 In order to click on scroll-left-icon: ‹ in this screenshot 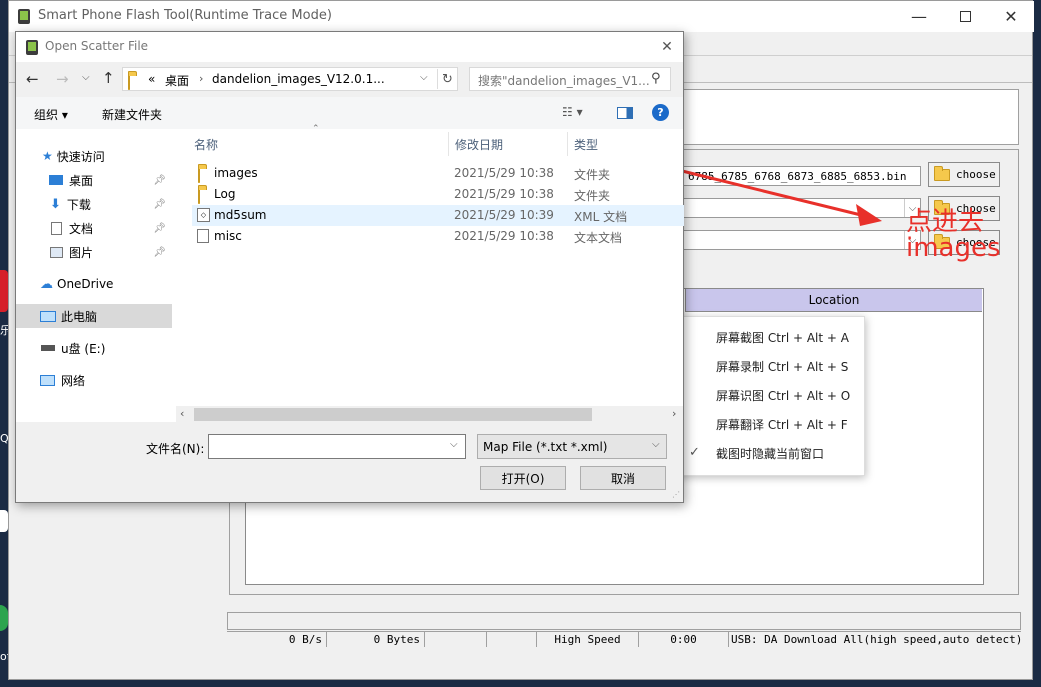, I will do `click(182, 413)`.